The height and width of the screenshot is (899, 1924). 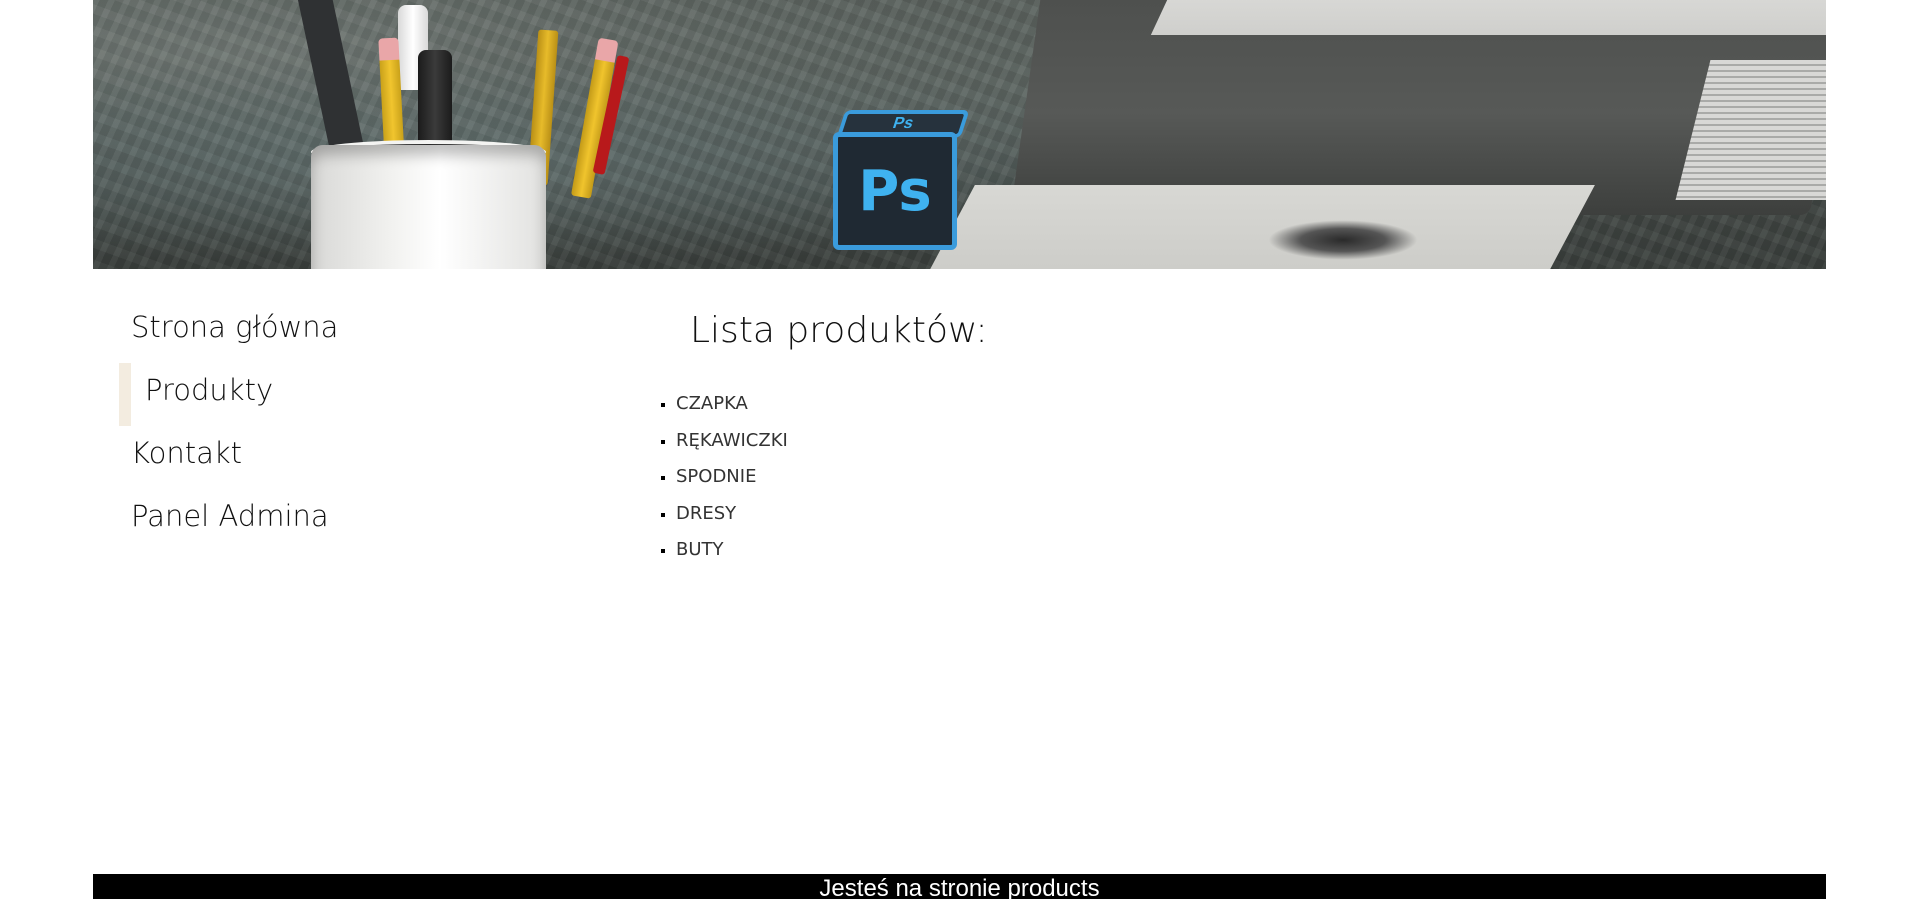 I want to click on footer-text: Jesteś na stronie products, so click(x=959, y=887).